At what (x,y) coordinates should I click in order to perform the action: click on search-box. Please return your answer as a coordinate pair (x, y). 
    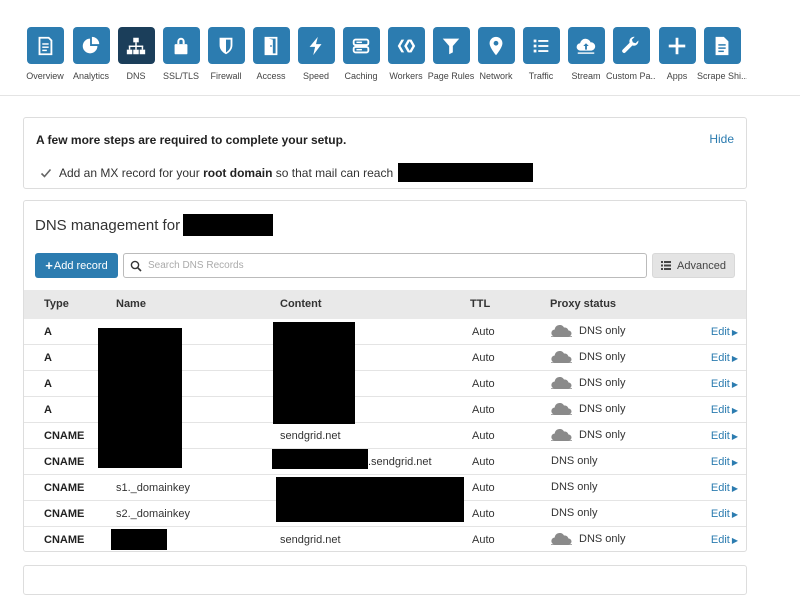
    Looking at the image, I should click on (385, 265).